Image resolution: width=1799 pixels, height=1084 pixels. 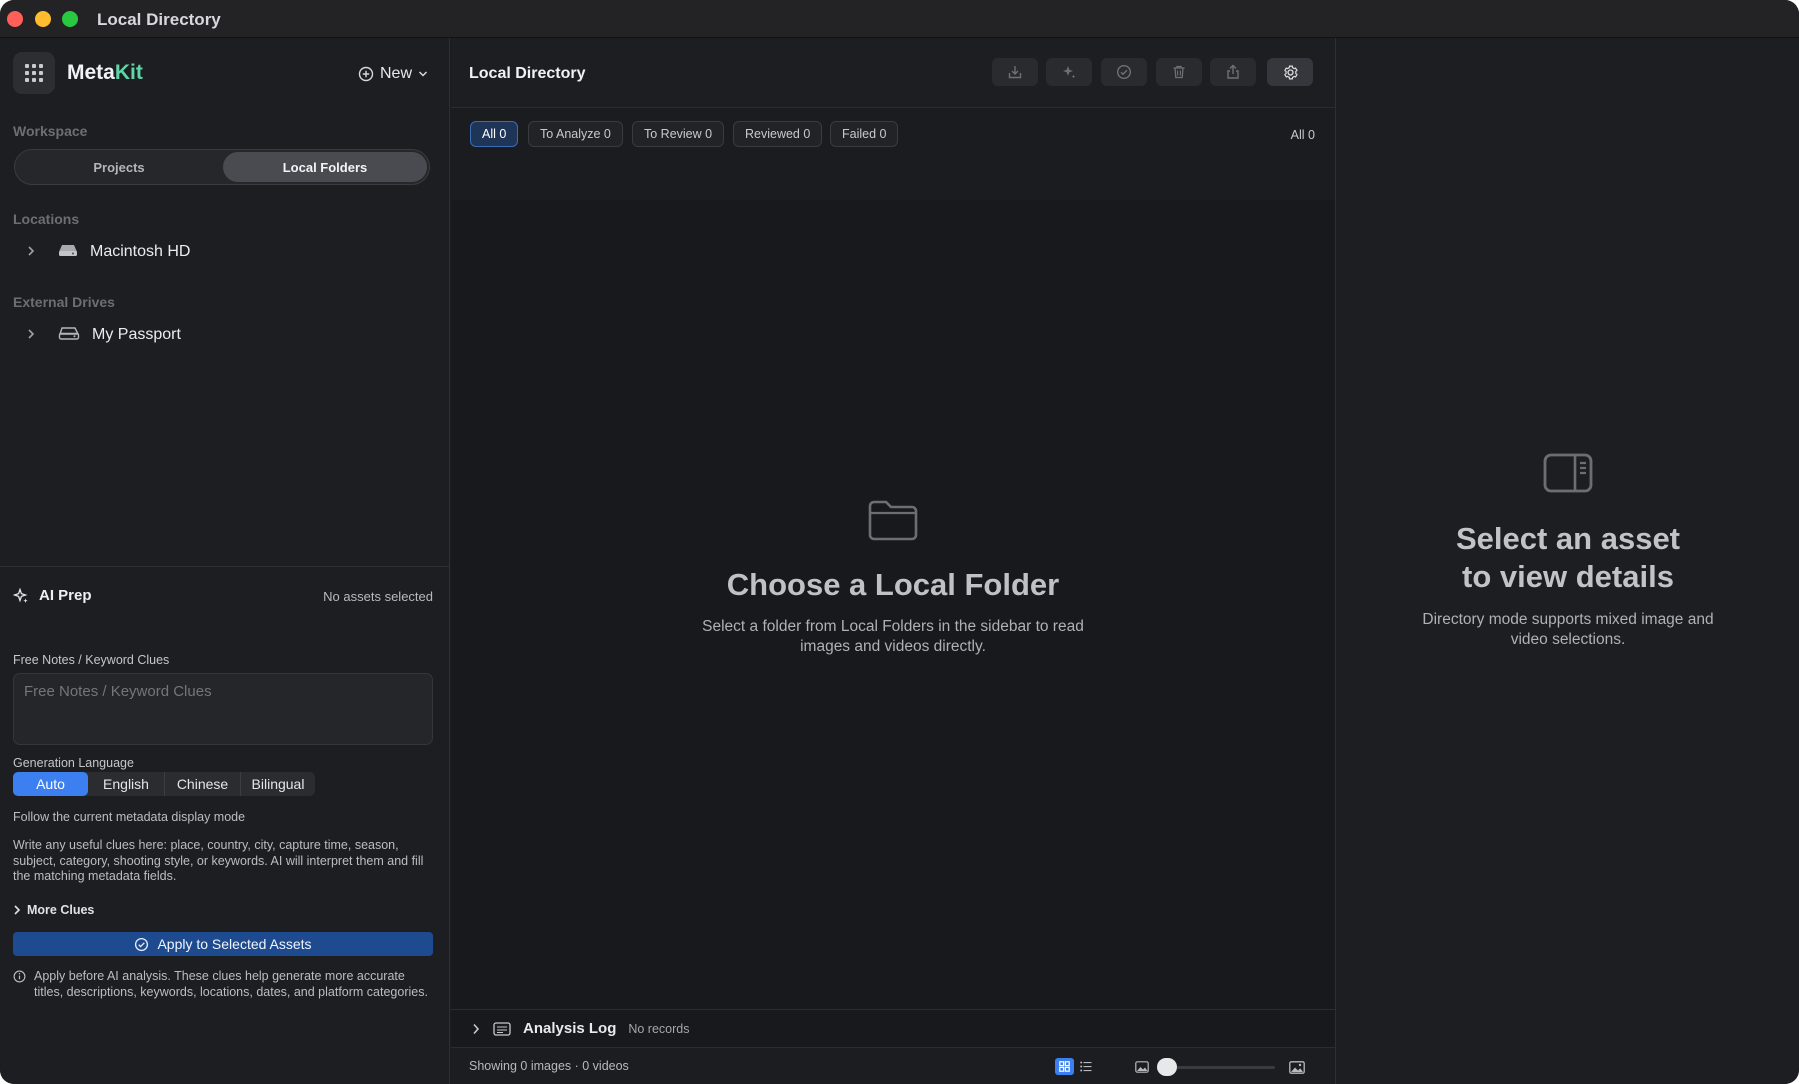 I want to click on more-clues-label: More Clues, so click(x=61, y=910).